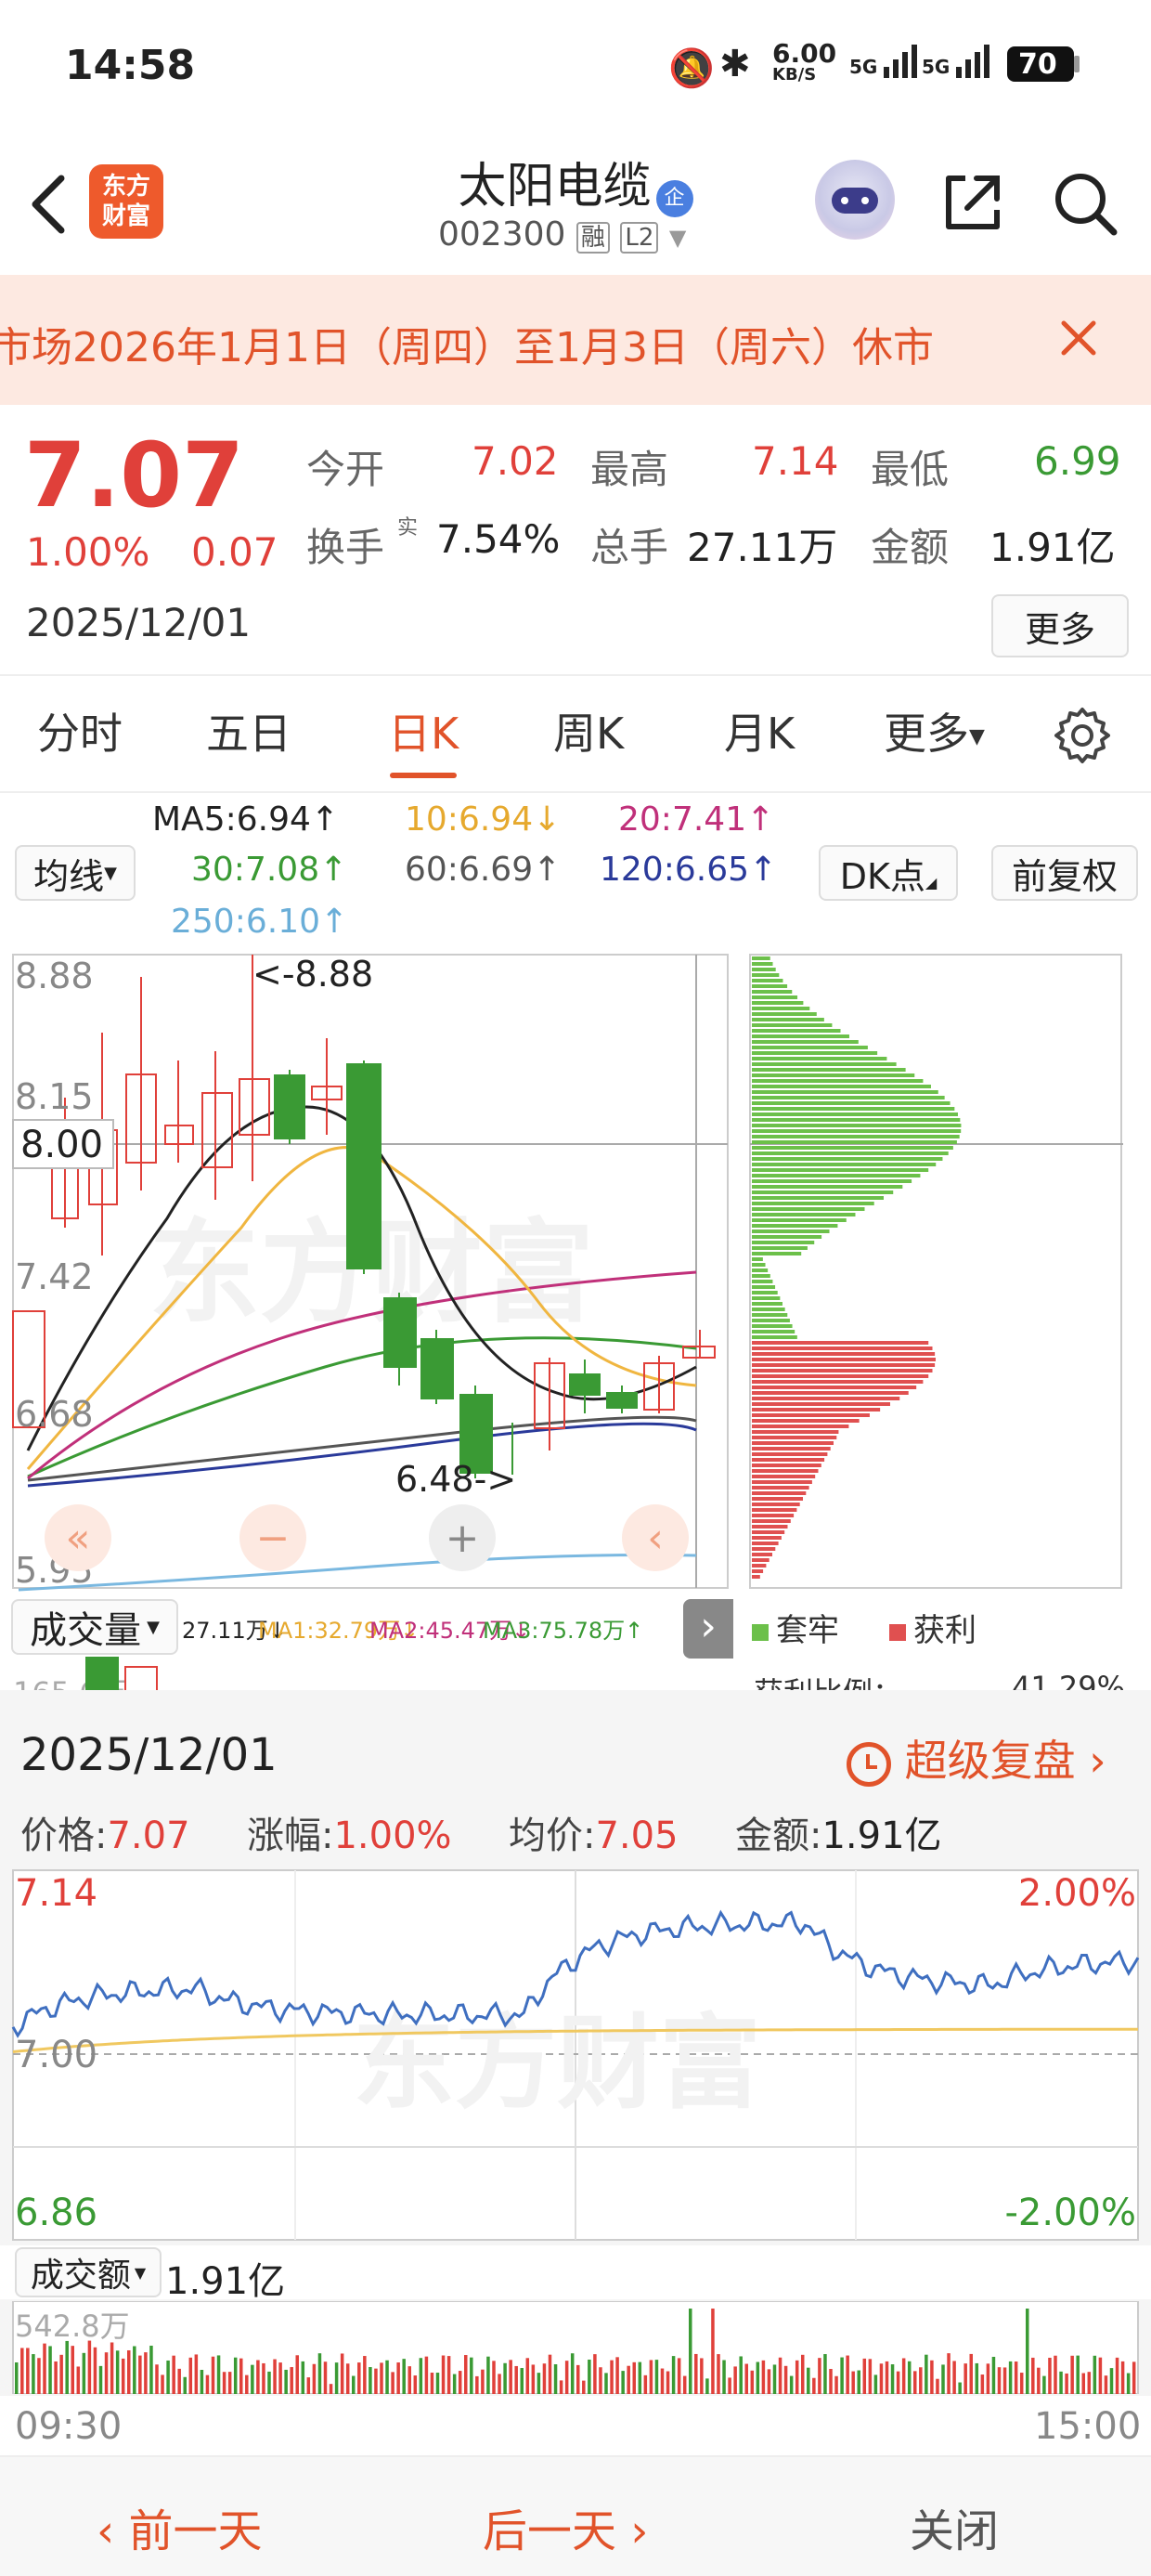  What do you see at coordinates (248, 730) in the screenshot?
I see `tab-five-day: 五日` at bounding box center [248, 730].